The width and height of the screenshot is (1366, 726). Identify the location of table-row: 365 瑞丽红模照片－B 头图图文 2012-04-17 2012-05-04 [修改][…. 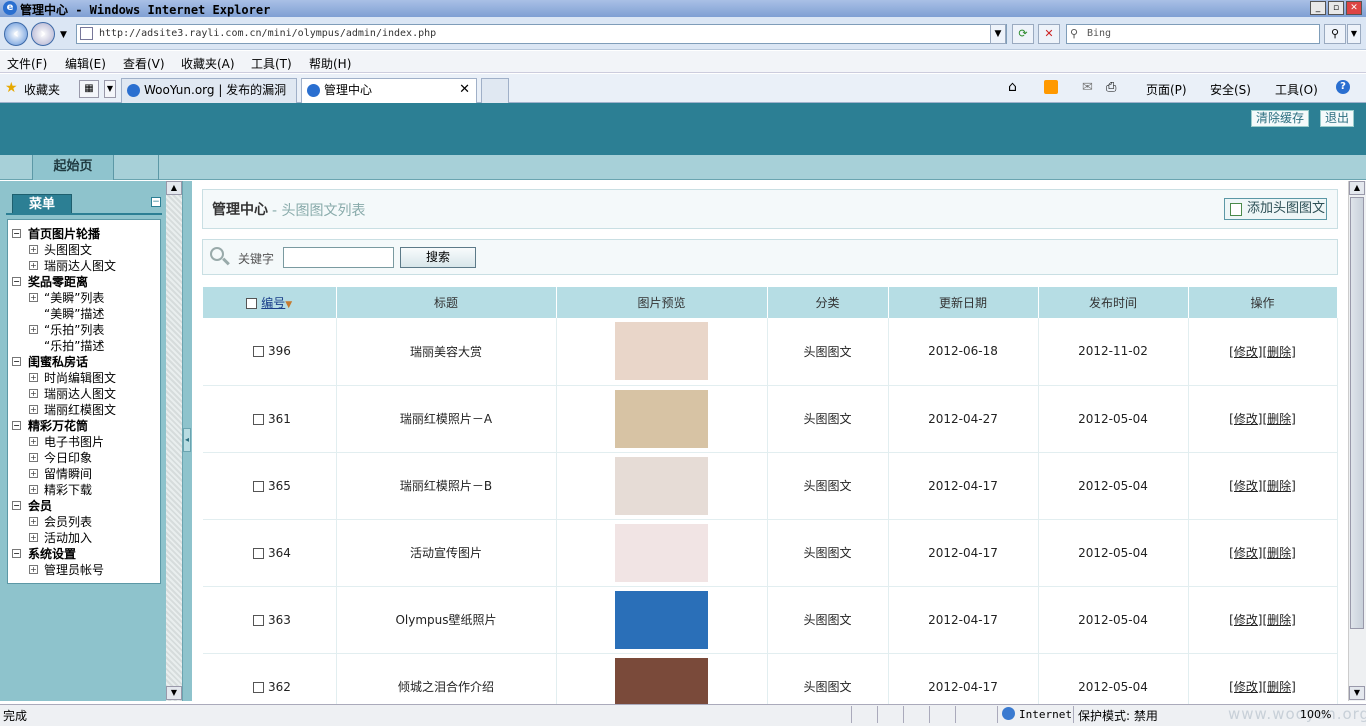
(770, 486).